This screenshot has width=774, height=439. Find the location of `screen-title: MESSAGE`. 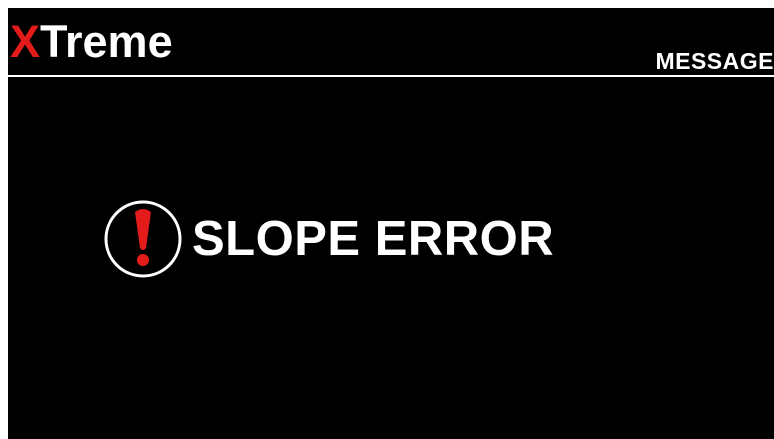

screen-title: MESSAGE is located at coordinates (714, 61).